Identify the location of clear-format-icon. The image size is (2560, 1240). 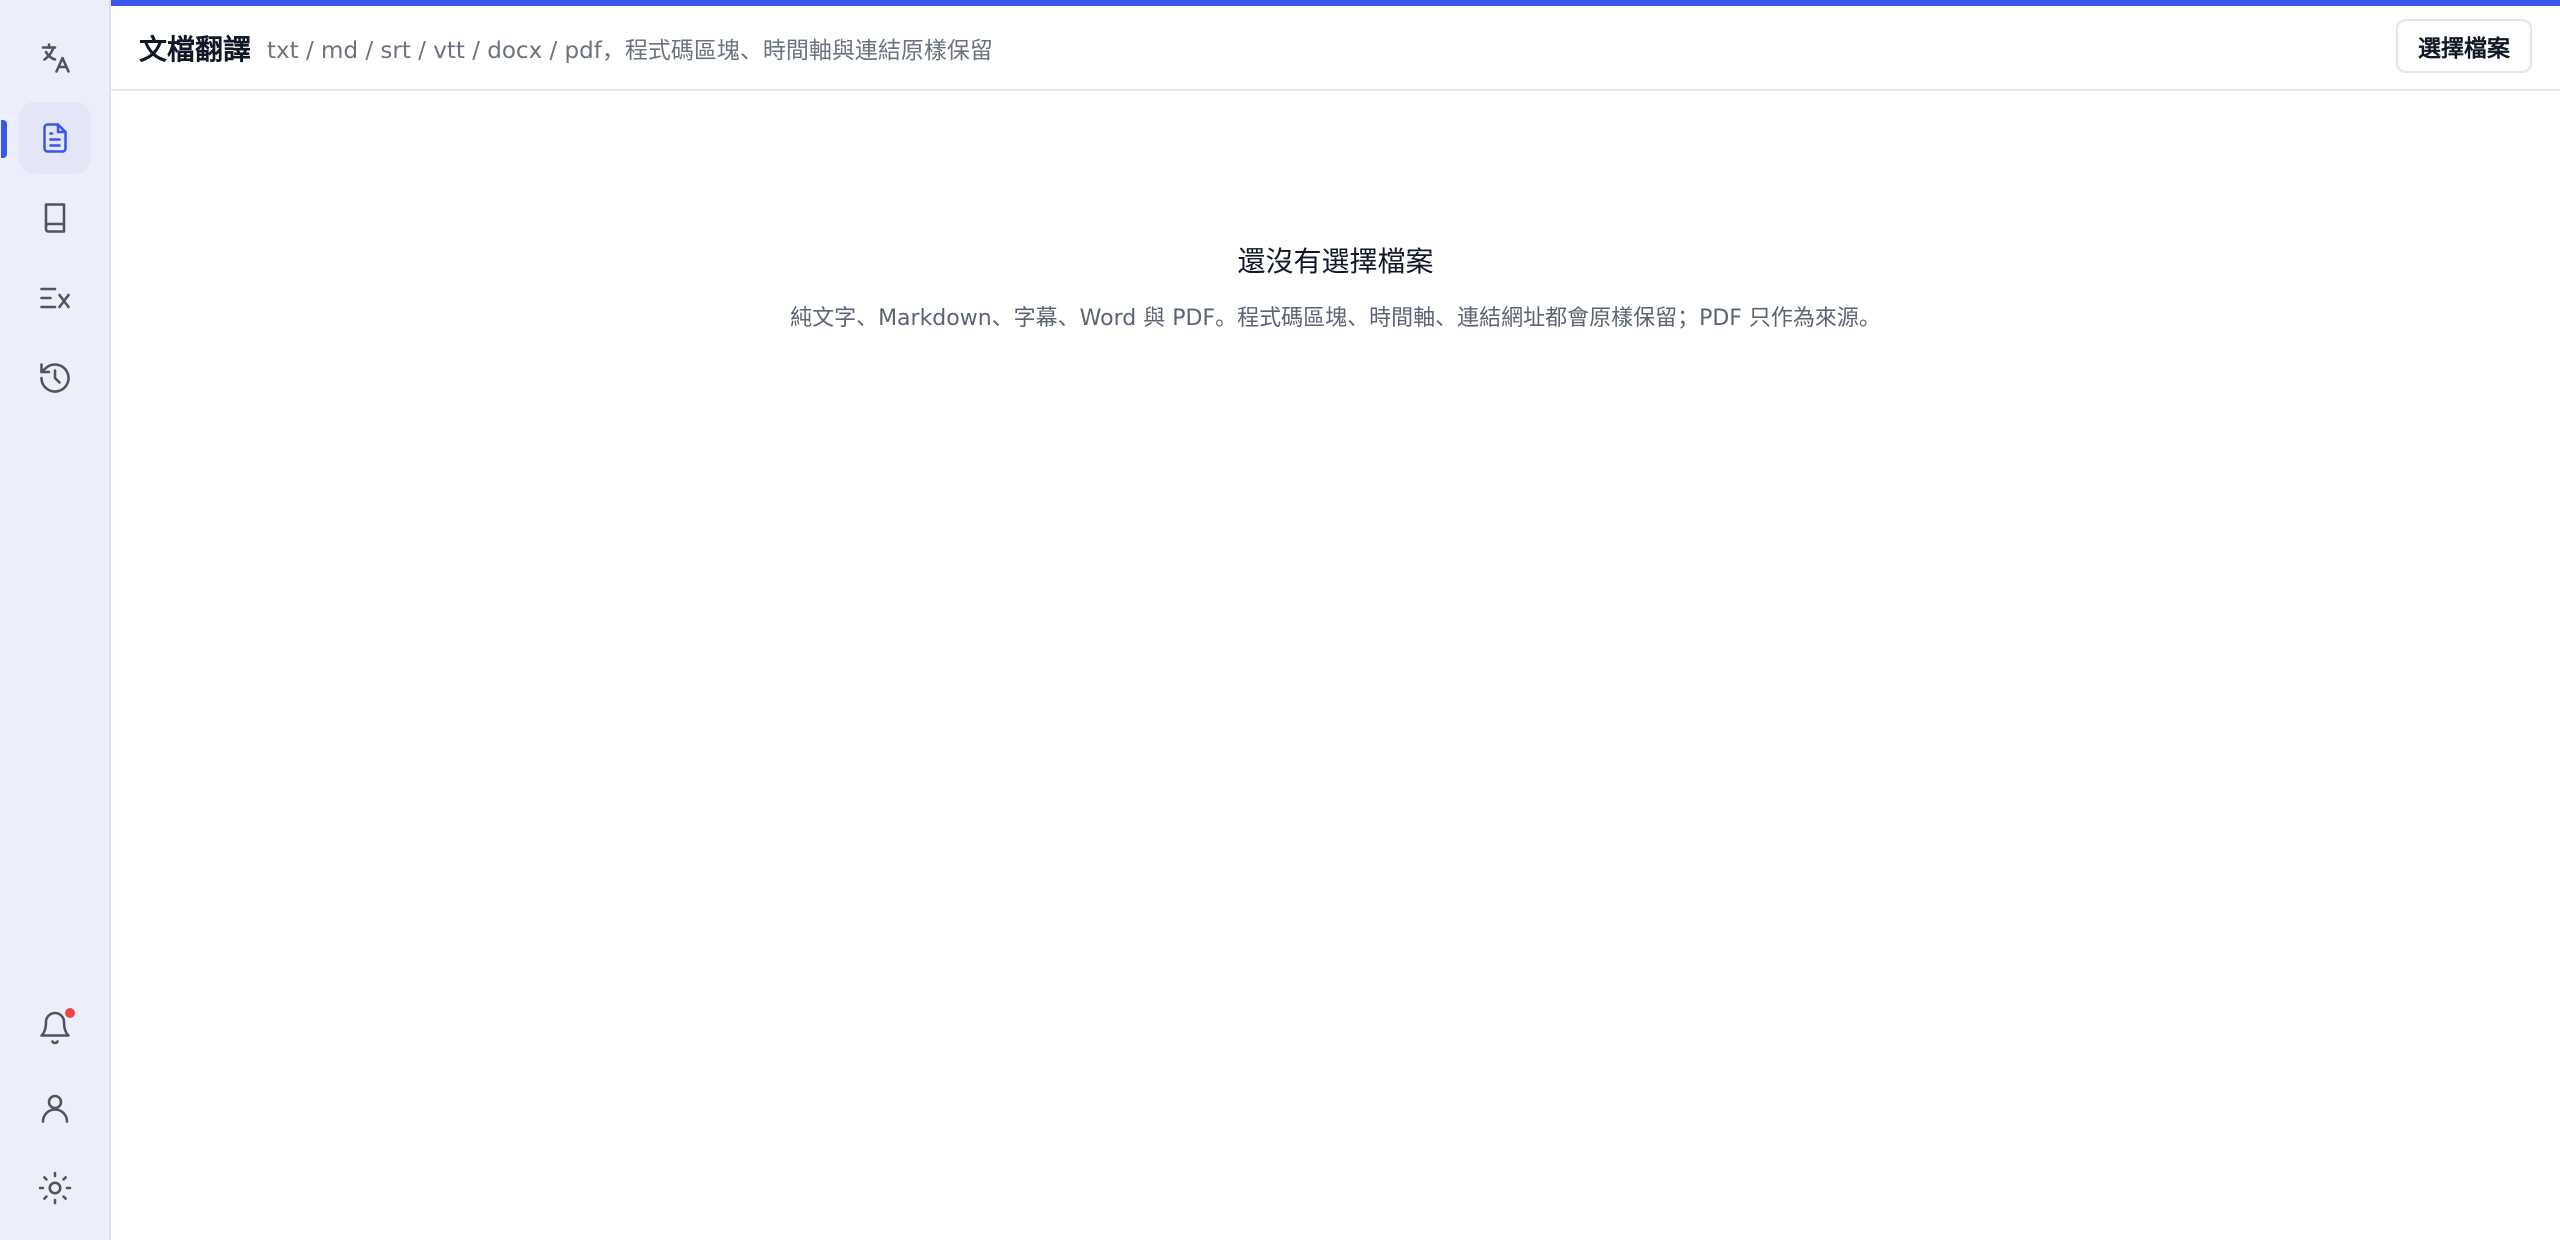
(54, 298).